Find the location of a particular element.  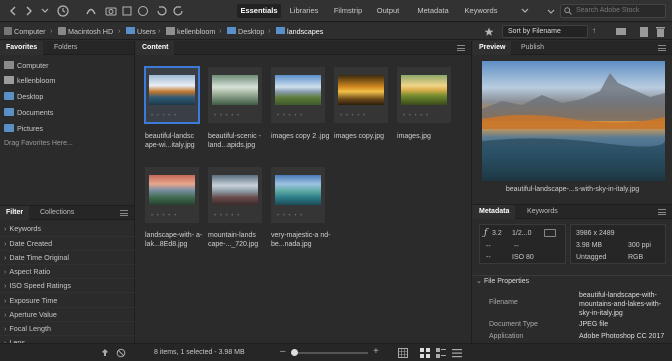

computer-icon is located at coordinates (9, 65).